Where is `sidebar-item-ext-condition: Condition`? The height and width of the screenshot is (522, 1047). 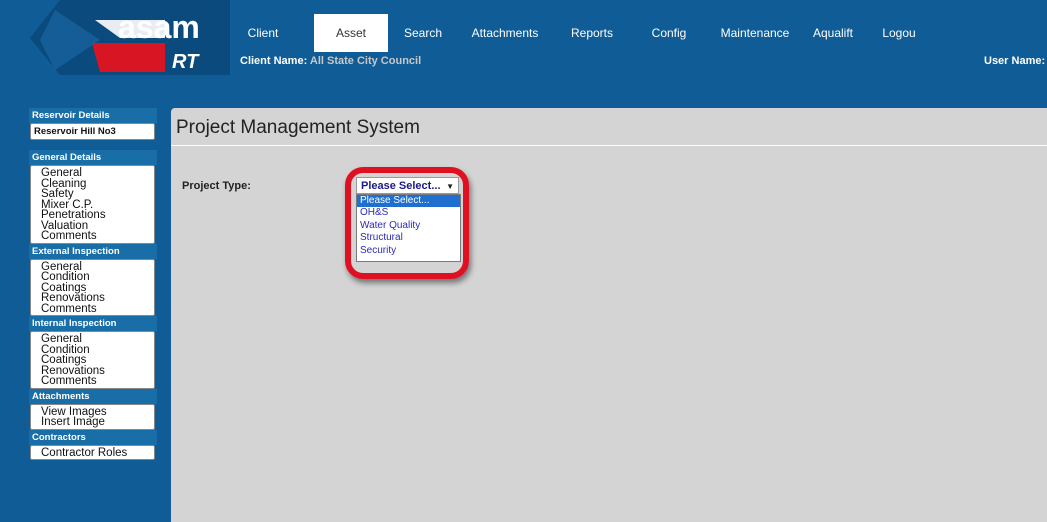 sidebar-item-ext-condition: Condition is located at coordinates (92, 277).